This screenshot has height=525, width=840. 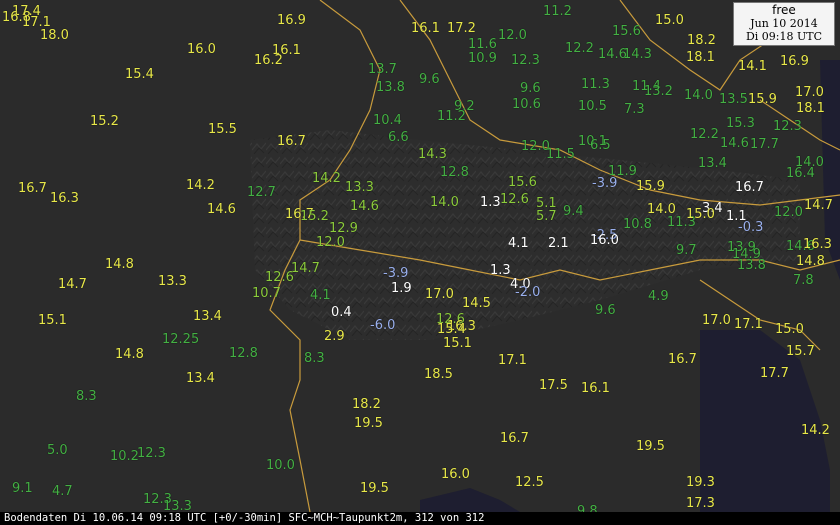 What do you see at coordinates (810, 108) in the screenshot?
I see `station-value: 18.1` at bounding box center [810, 108].